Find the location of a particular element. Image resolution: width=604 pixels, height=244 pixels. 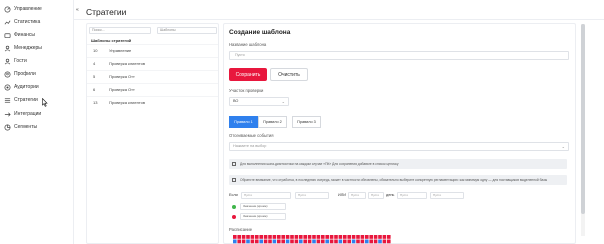

tab-rule-2: Правило 2 is located at coordinates (272, 122).